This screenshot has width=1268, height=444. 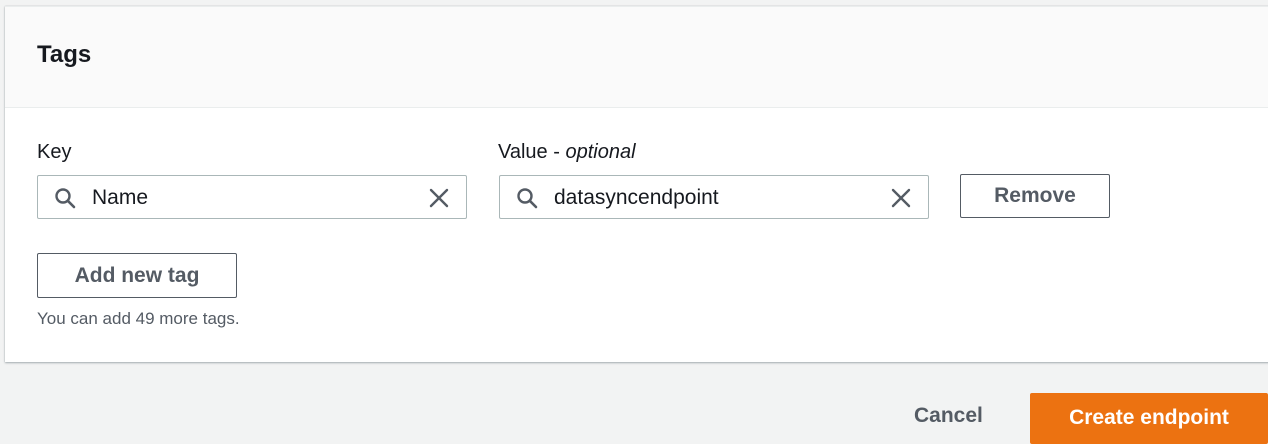 I want to click on value-label: Value - optional, so click(x=567, y=152).